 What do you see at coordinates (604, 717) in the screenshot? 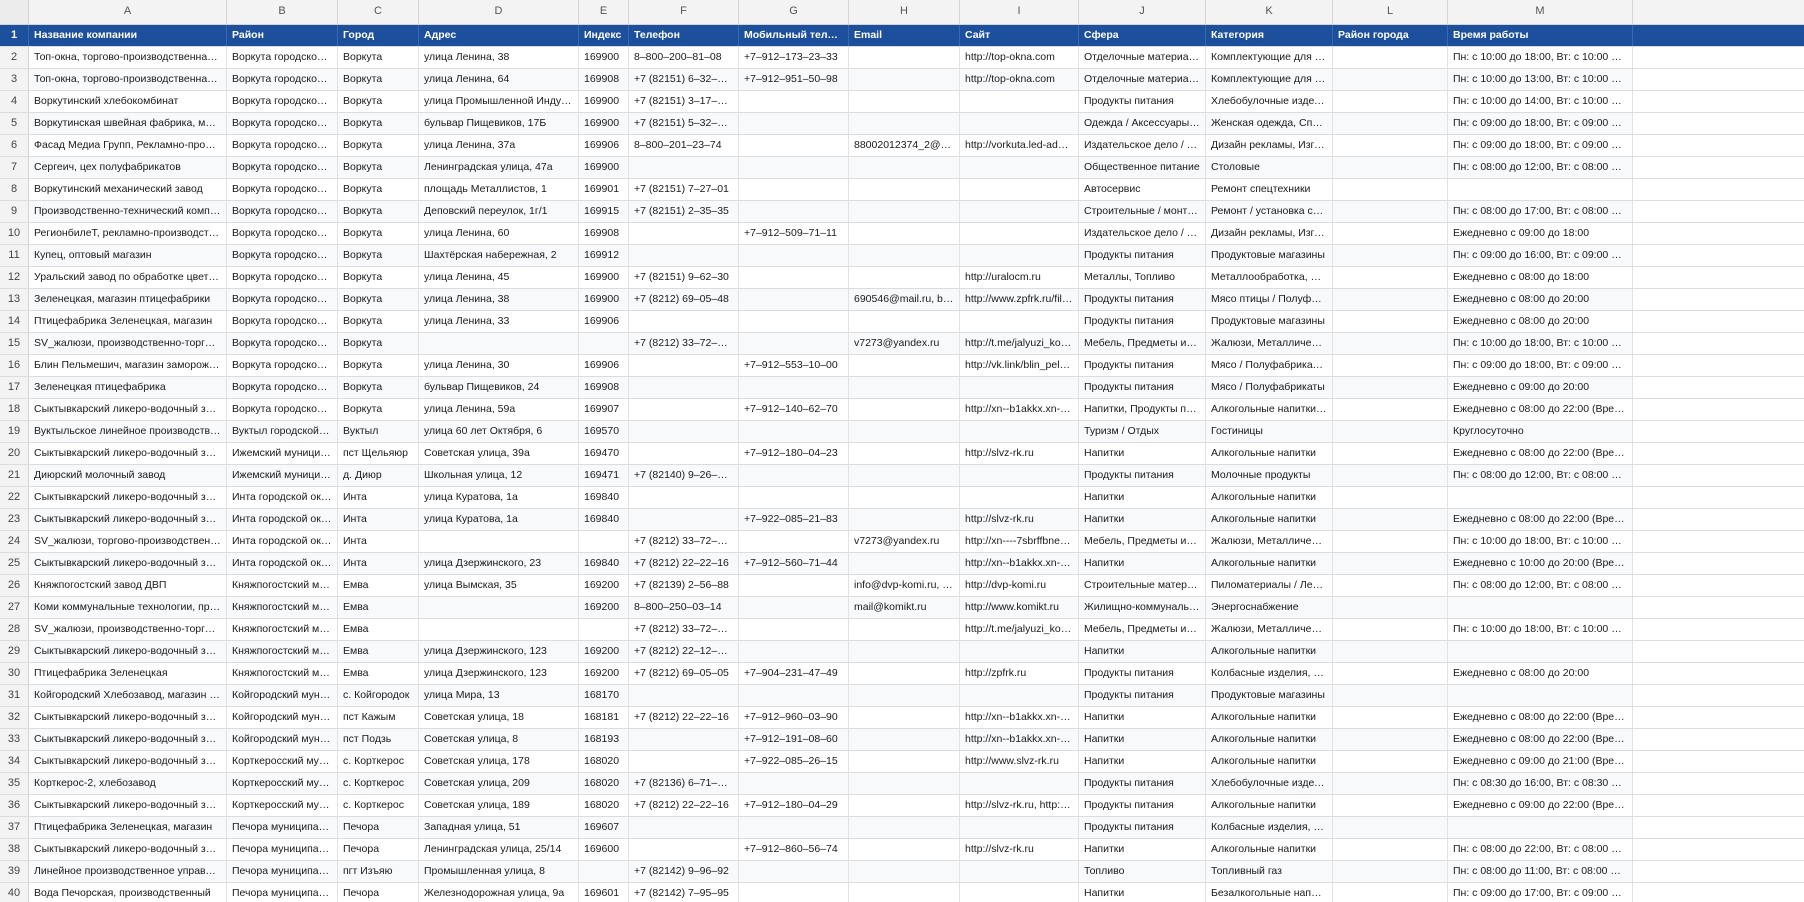
I see `table-cell: 168181` at bounding box center [604, 717].